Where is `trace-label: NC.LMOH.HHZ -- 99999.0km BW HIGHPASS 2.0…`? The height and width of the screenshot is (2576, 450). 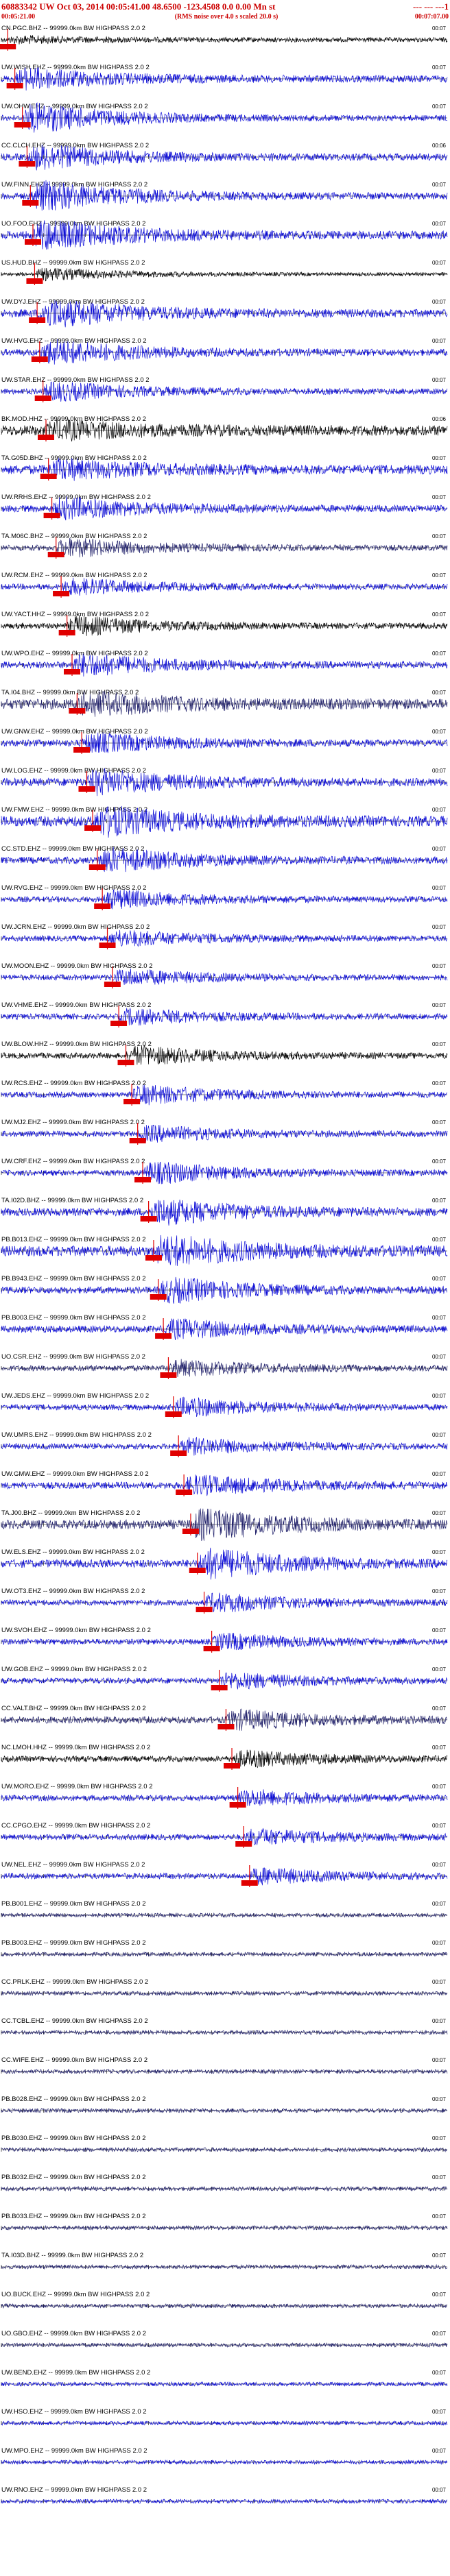
trace-label: NC.LMOH.HHZ -- 99999.0km BW HIGHPASS 2.0… is located at coordinates (76, 1747).